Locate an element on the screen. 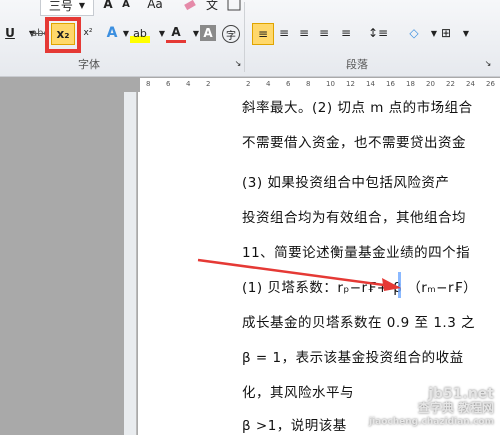  ruler-tick-label: 10 is located at coordinates (330, 84).